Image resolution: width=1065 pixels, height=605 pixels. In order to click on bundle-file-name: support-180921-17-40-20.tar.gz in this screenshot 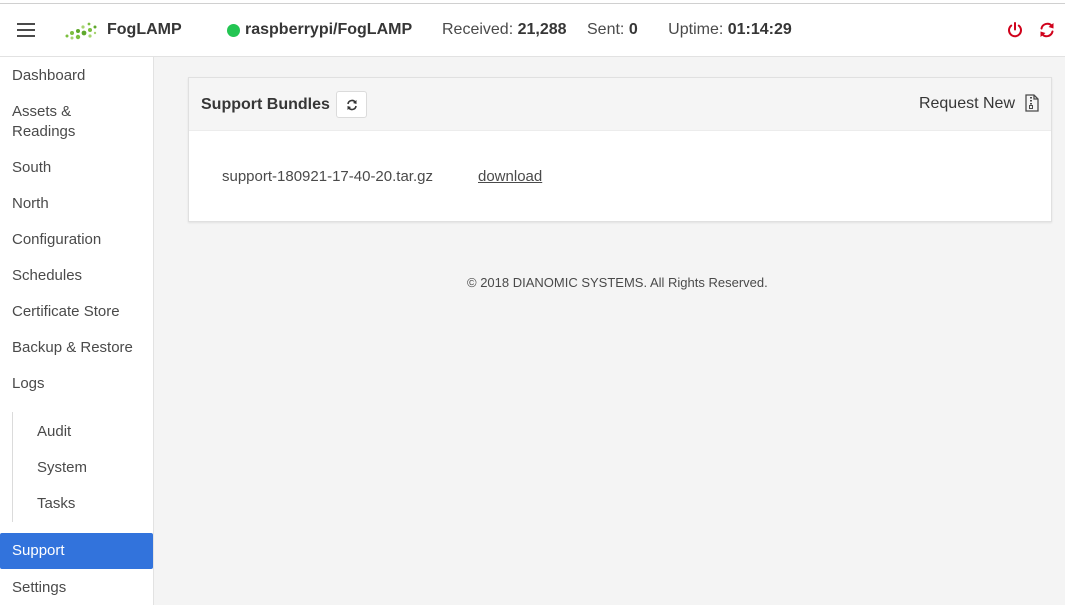, I will do `click(327, 176)`.